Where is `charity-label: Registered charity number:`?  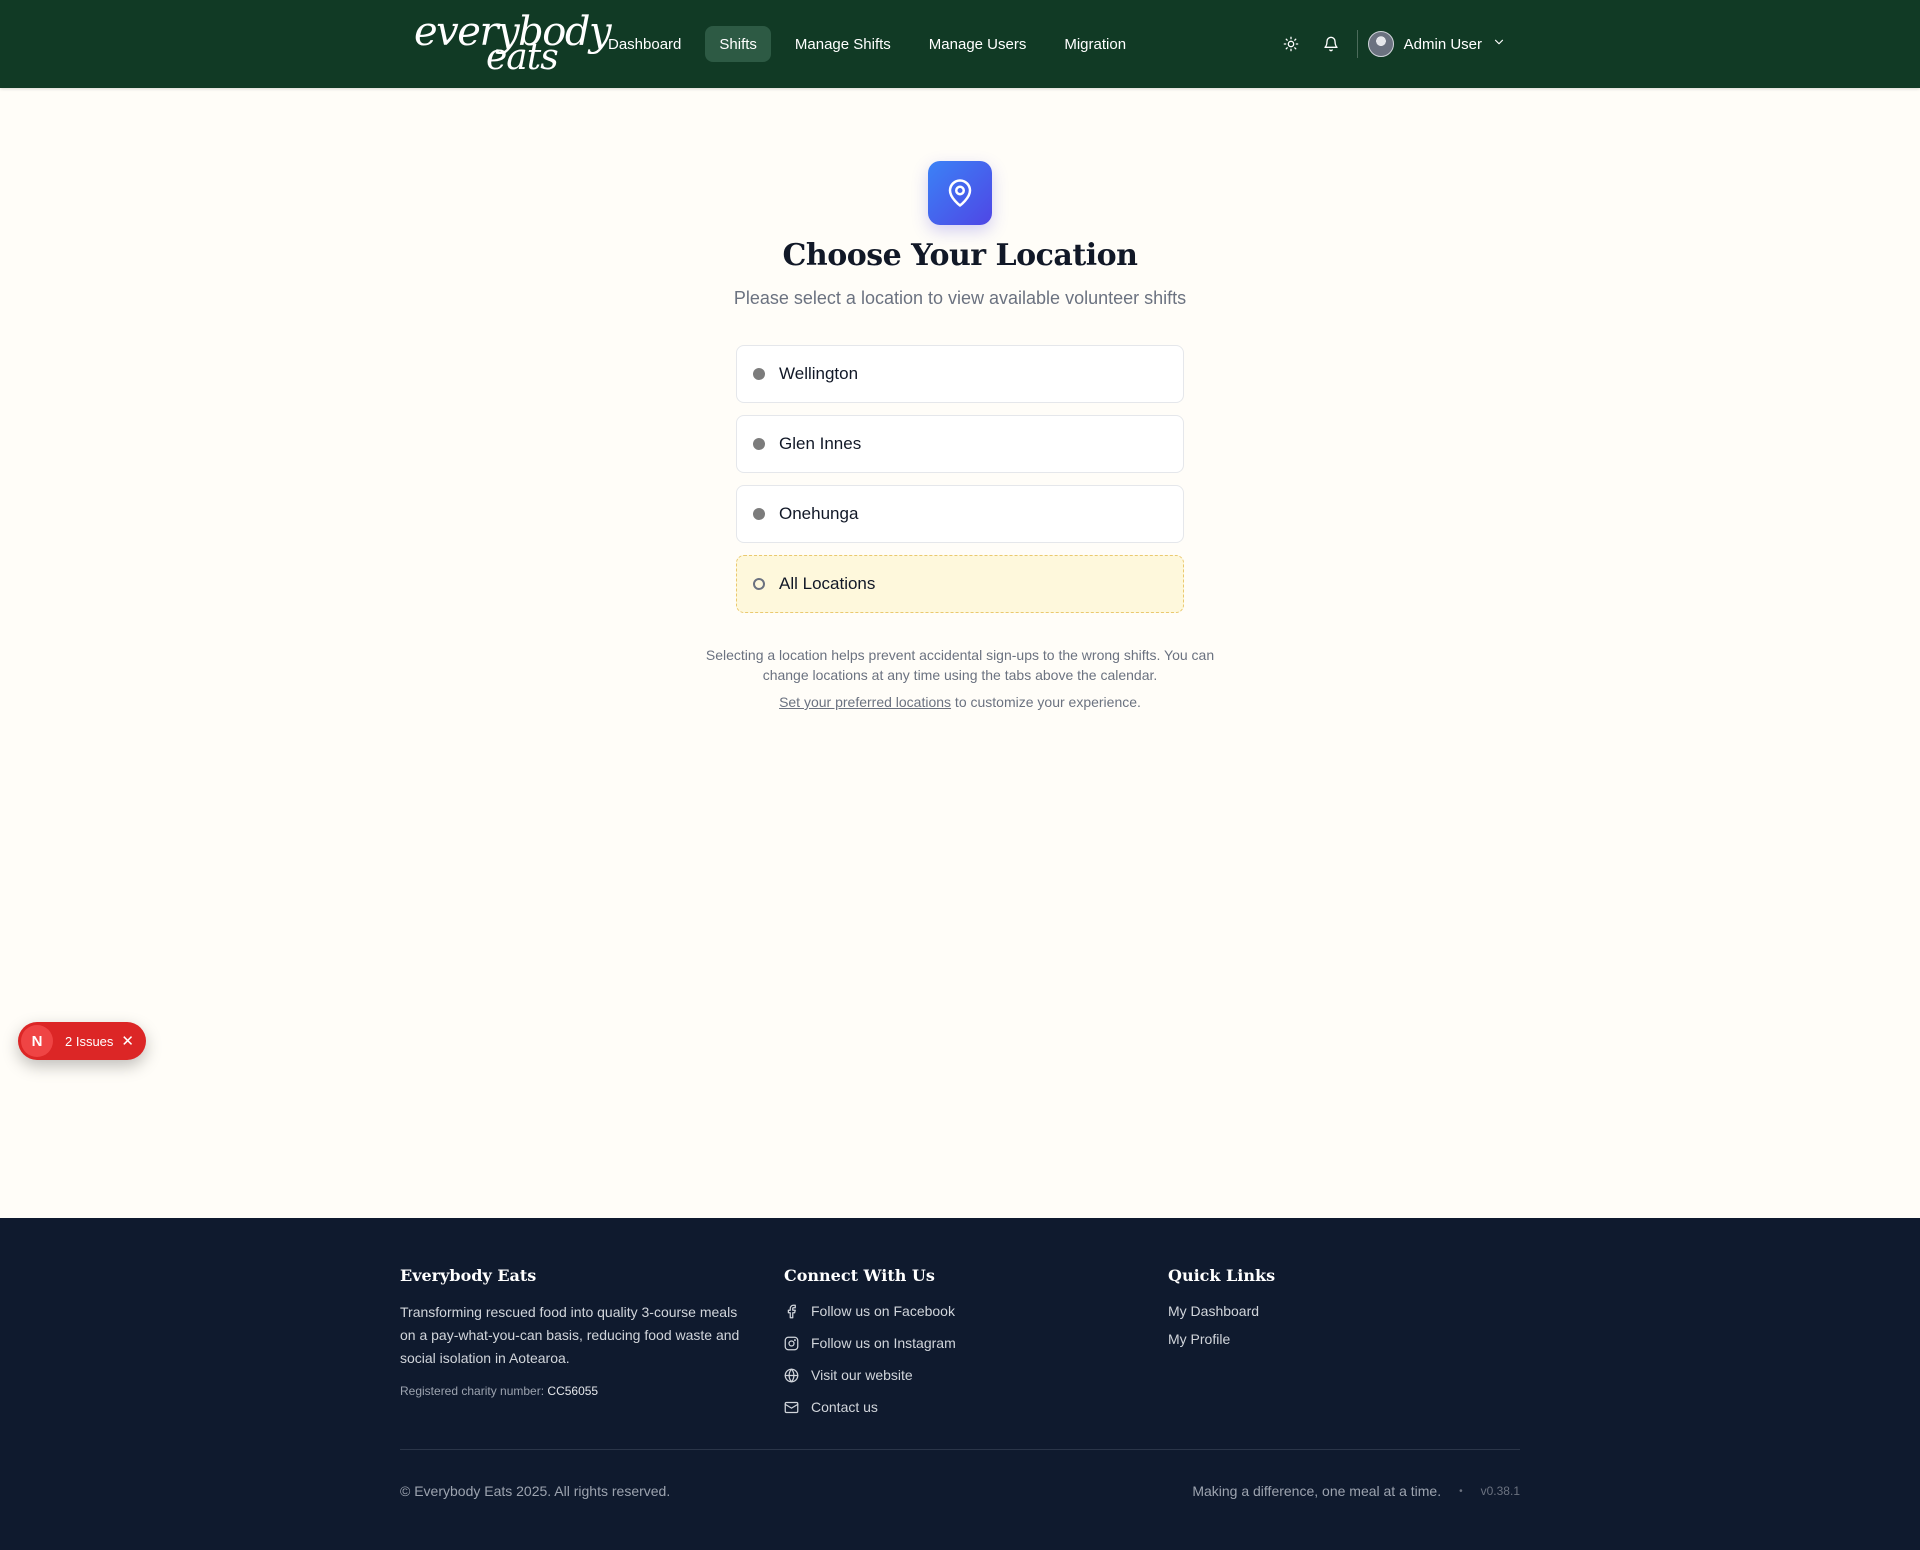 charity-label: Registered charity number: is located at coordinates (474, 1391).